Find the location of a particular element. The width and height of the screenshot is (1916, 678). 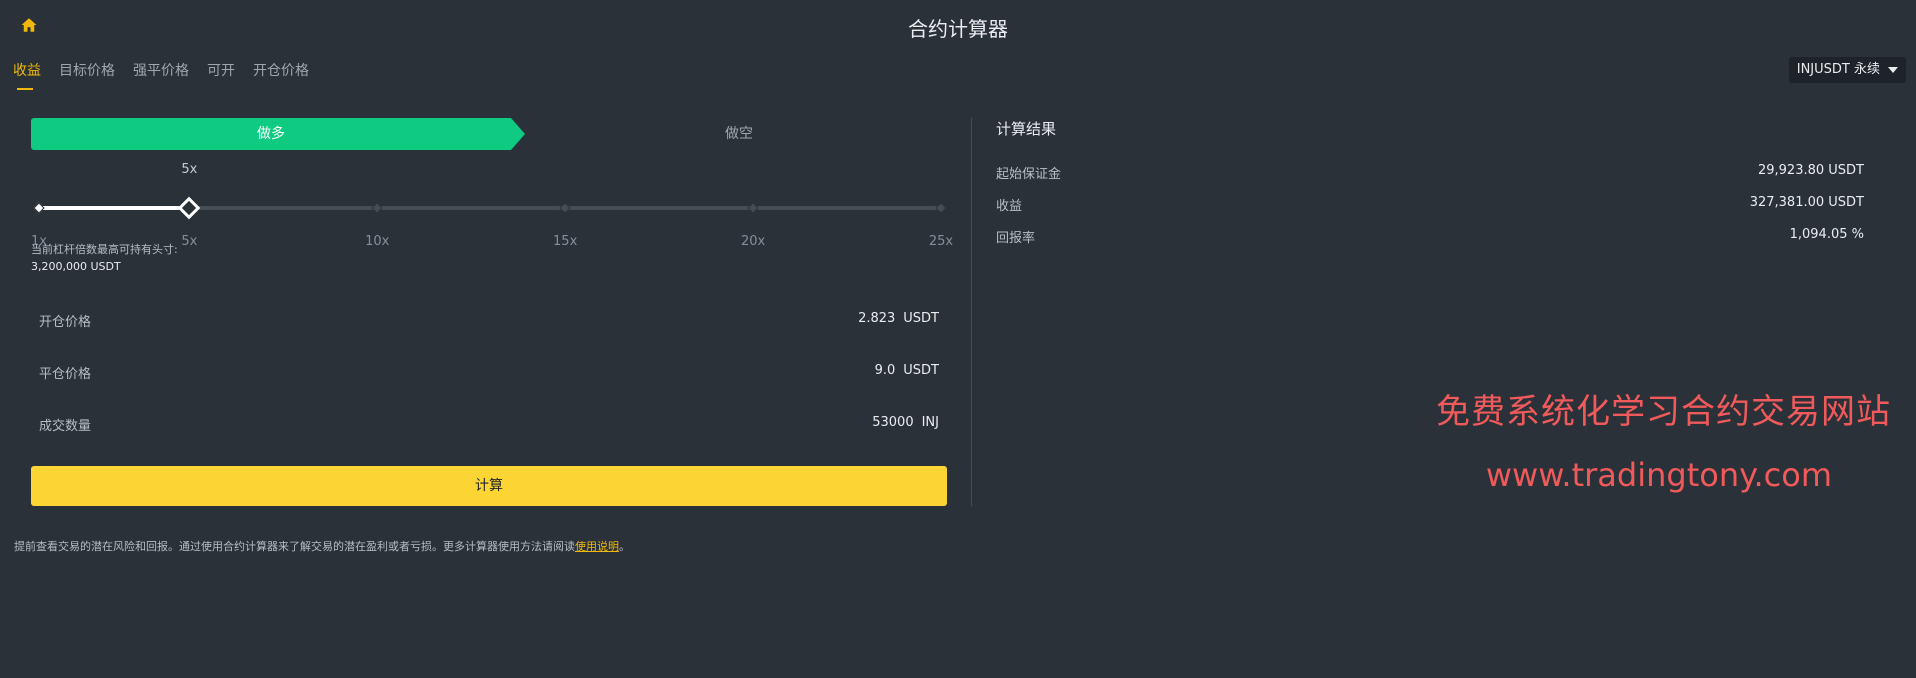

max-position-value: 3,200,000 USDT is located at coordinates (76, 266).